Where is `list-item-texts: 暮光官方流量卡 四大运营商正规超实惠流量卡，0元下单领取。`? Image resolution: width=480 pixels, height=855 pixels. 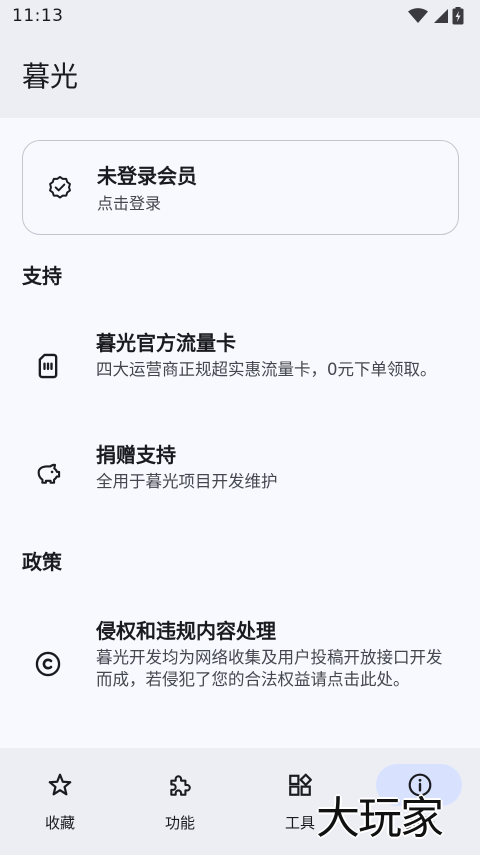
list-item-texts: 暮光官方流量卡 四大运营商正规超实惠流量卡，0元下单领取。 is located at coordinates (276, 355).